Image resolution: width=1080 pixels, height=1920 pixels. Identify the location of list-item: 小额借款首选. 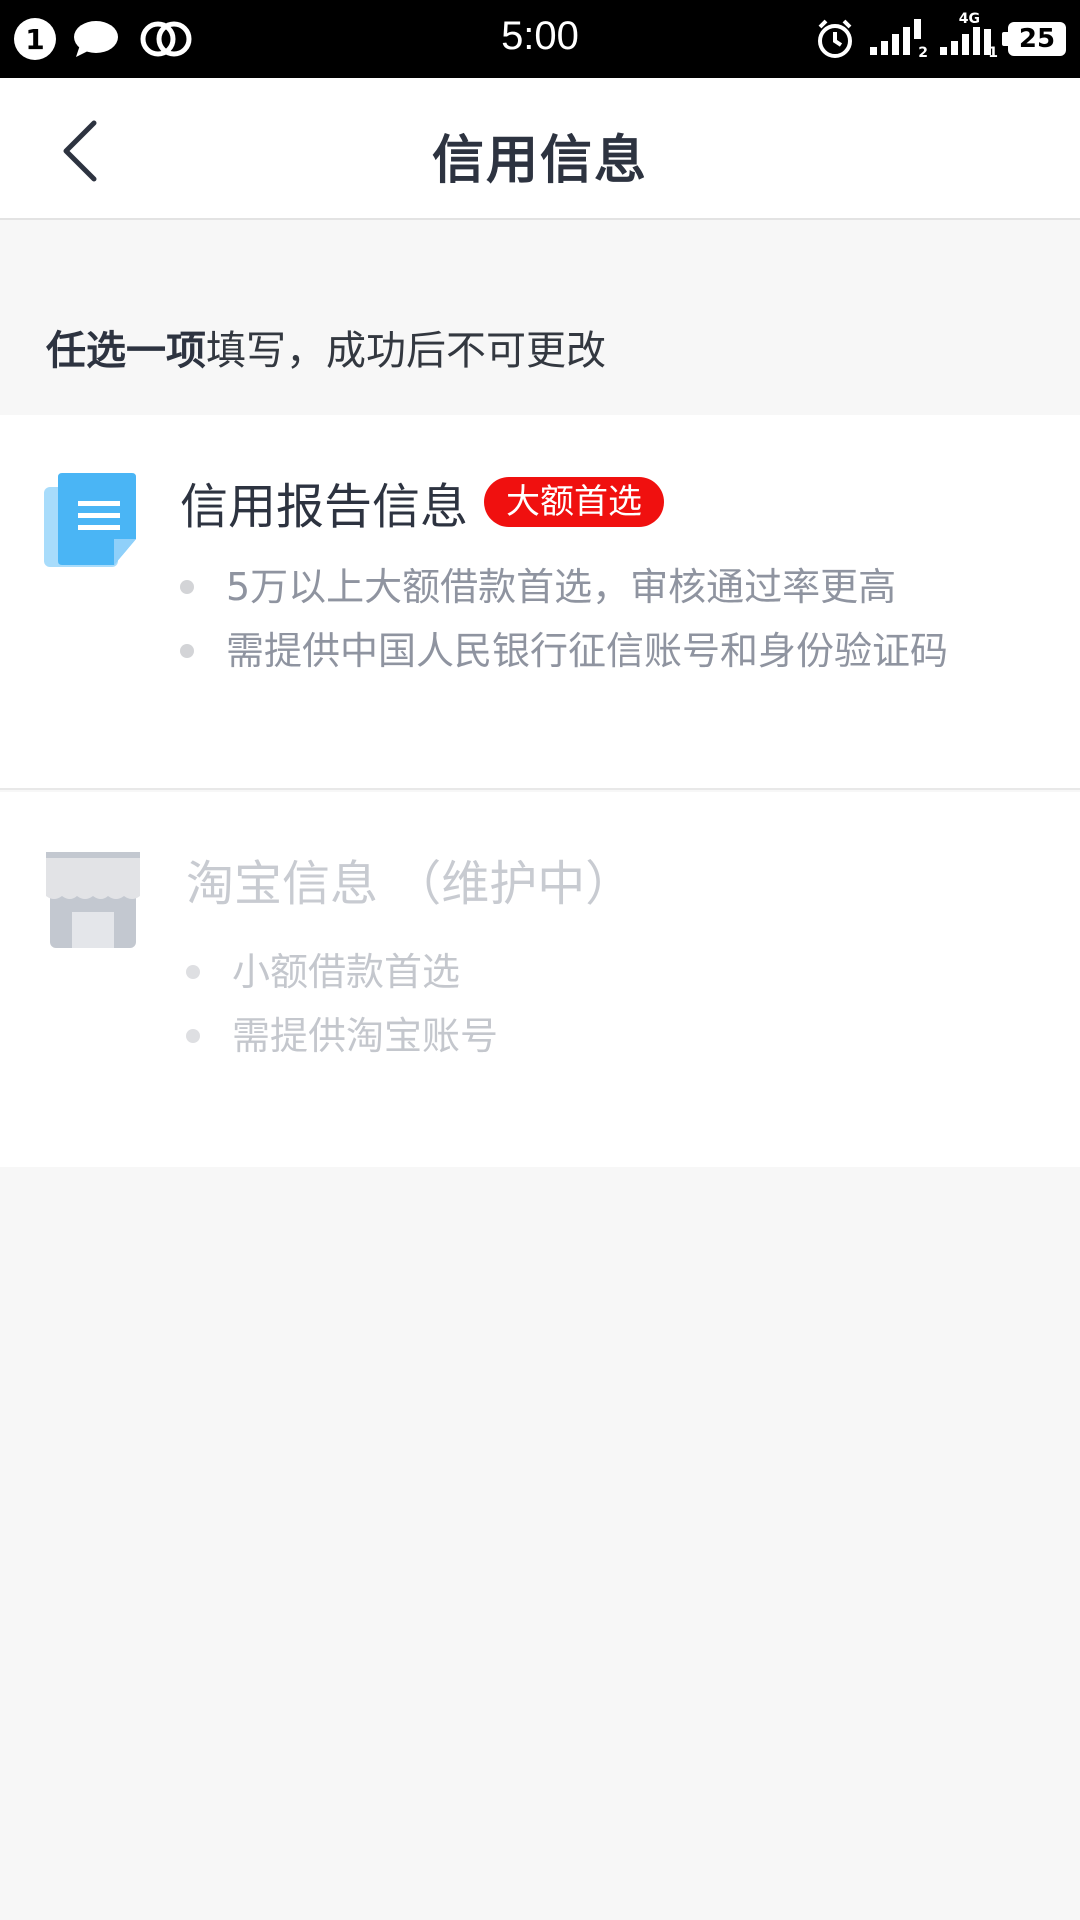
(342, 972).